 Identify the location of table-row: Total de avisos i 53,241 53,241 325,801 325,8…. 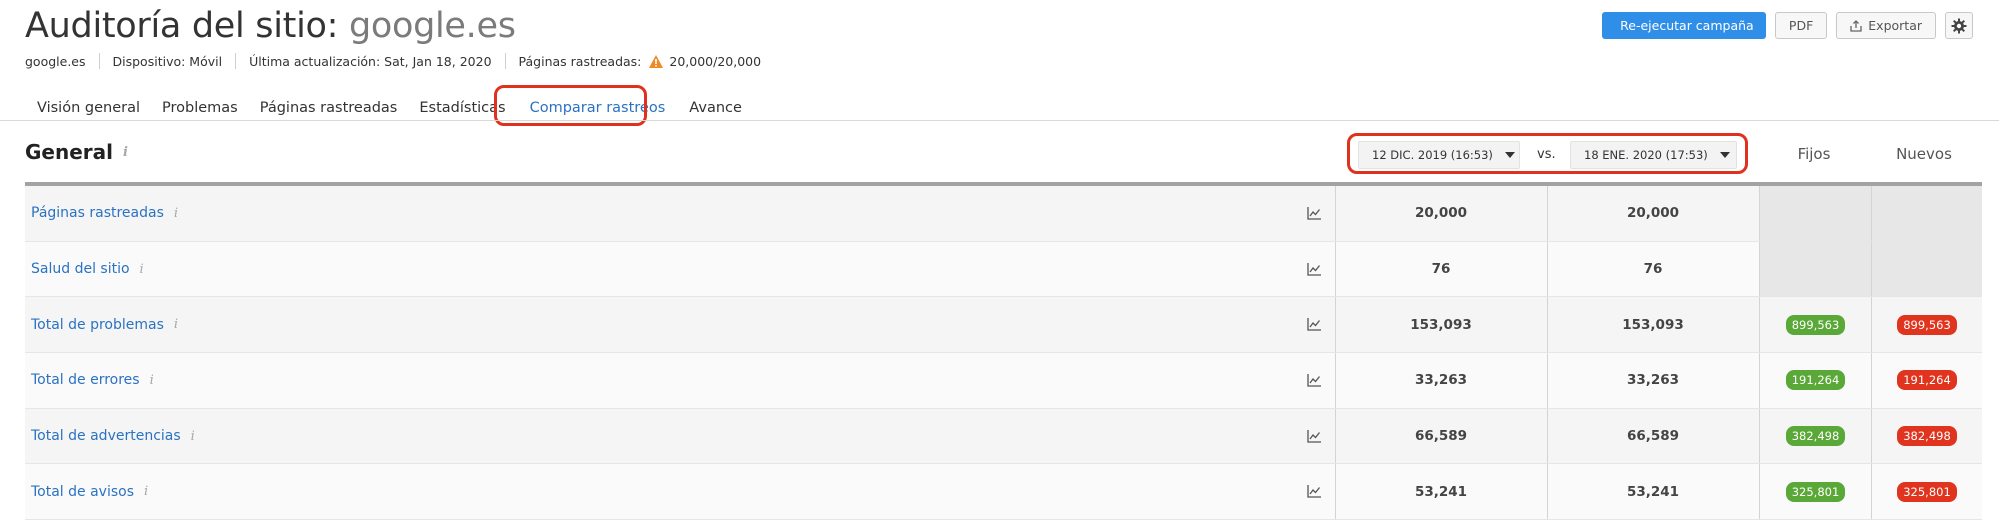
(1003, 492).